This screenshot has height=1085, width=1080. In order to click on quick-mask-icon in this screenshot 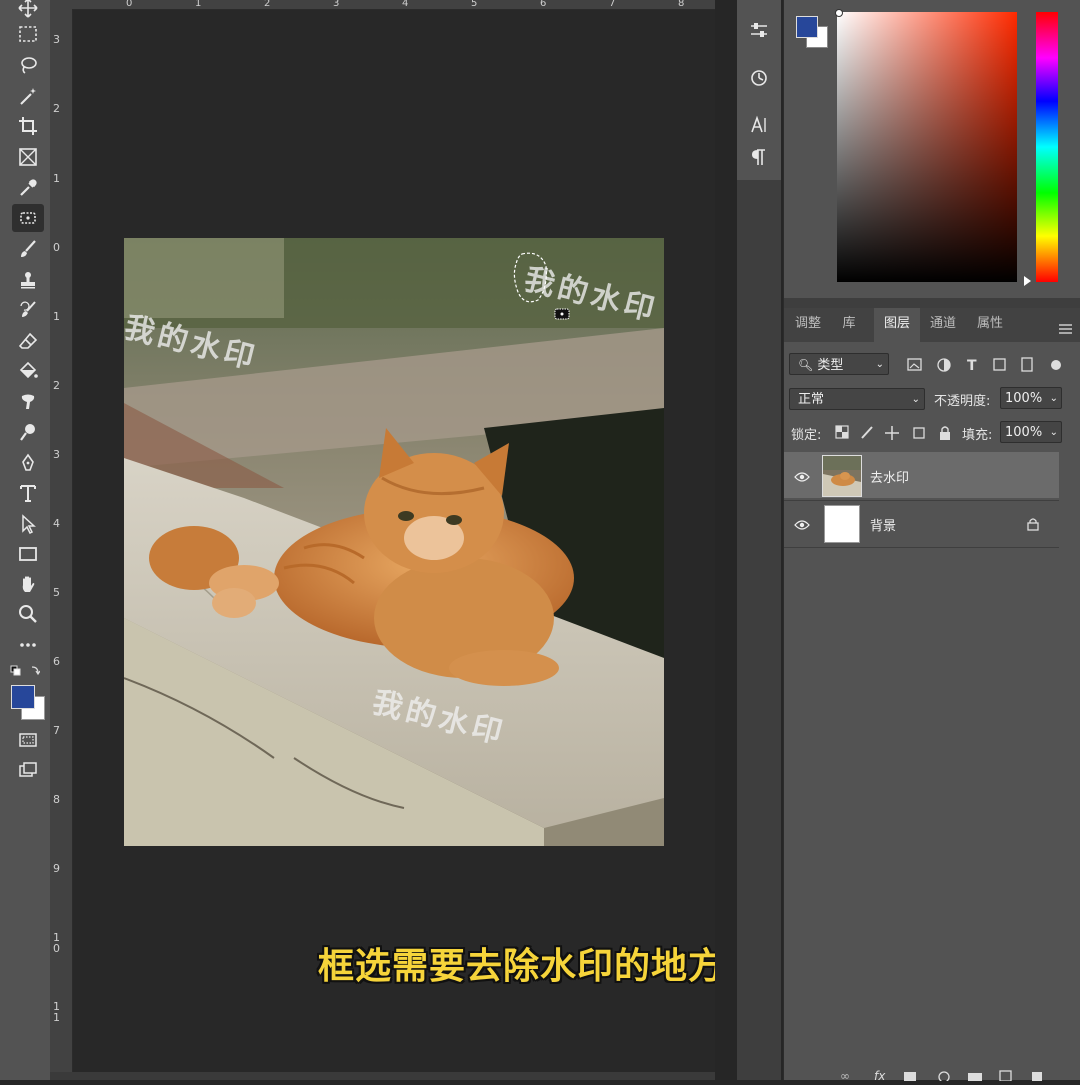, I will do `click(28, 740)`.